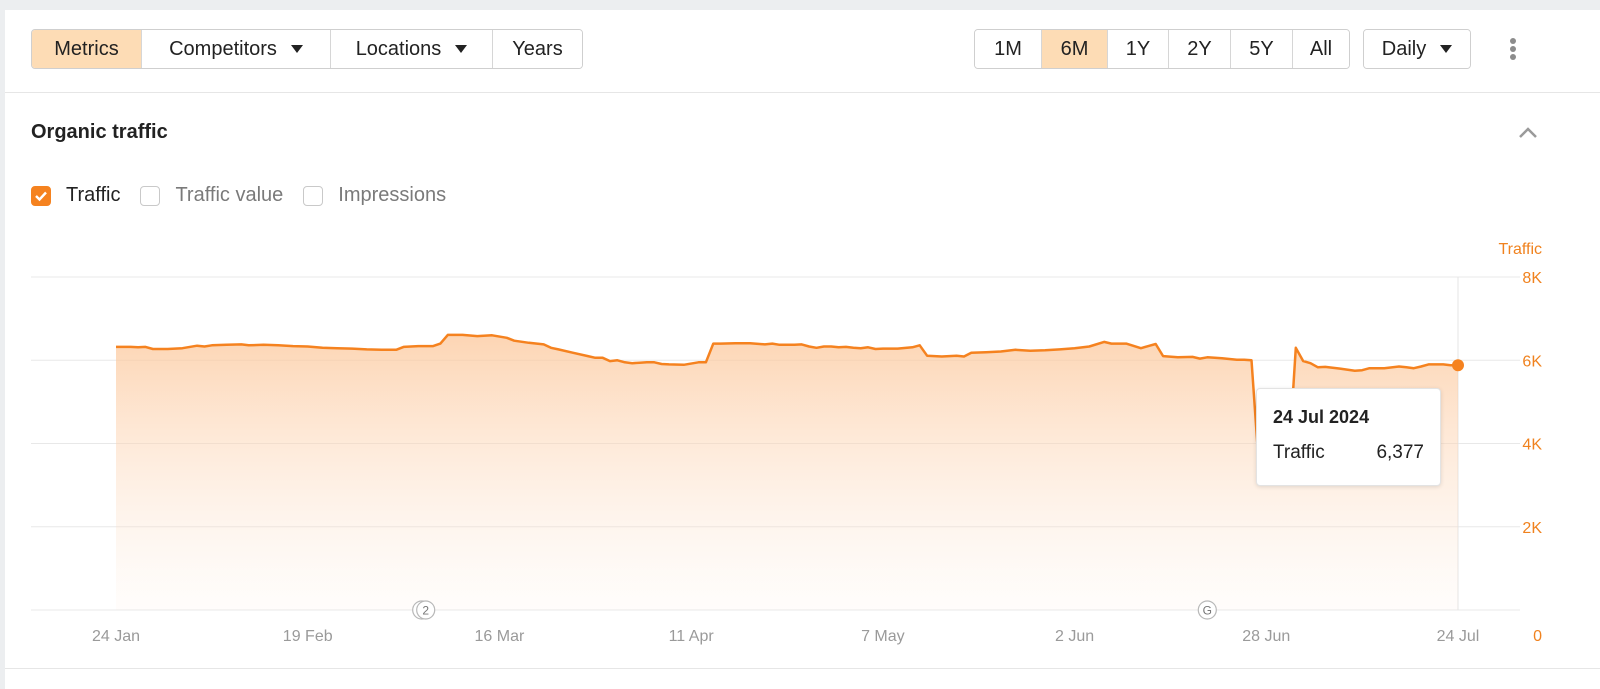  I want to click on x-tick-label: 19 Feb, so click(308, 636).